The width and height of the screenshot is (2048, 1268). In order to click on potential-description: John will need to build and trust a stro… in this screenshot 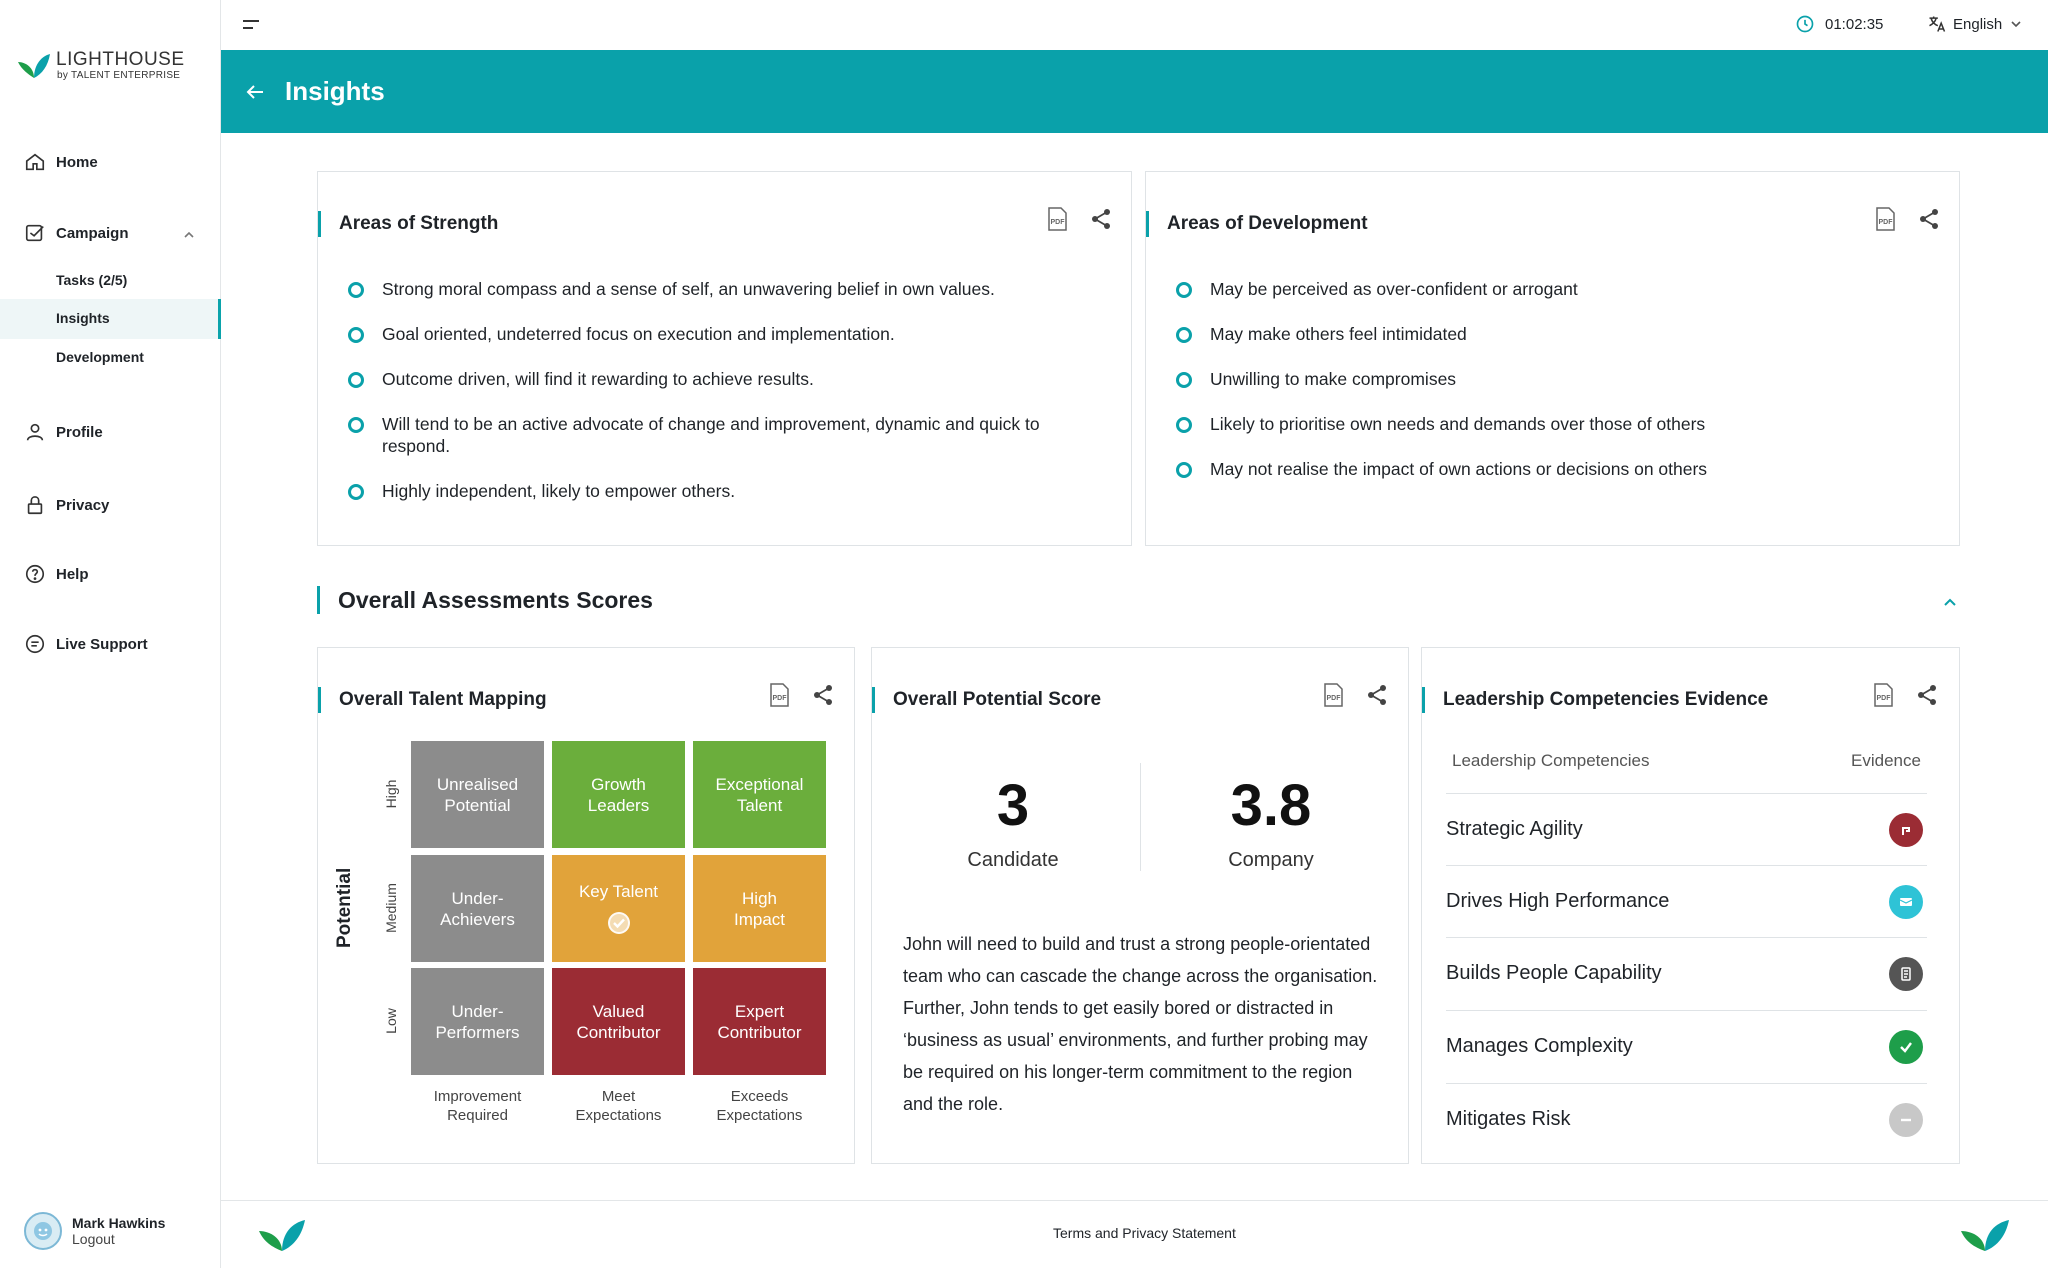, I will do `click(1140, 1024)`.